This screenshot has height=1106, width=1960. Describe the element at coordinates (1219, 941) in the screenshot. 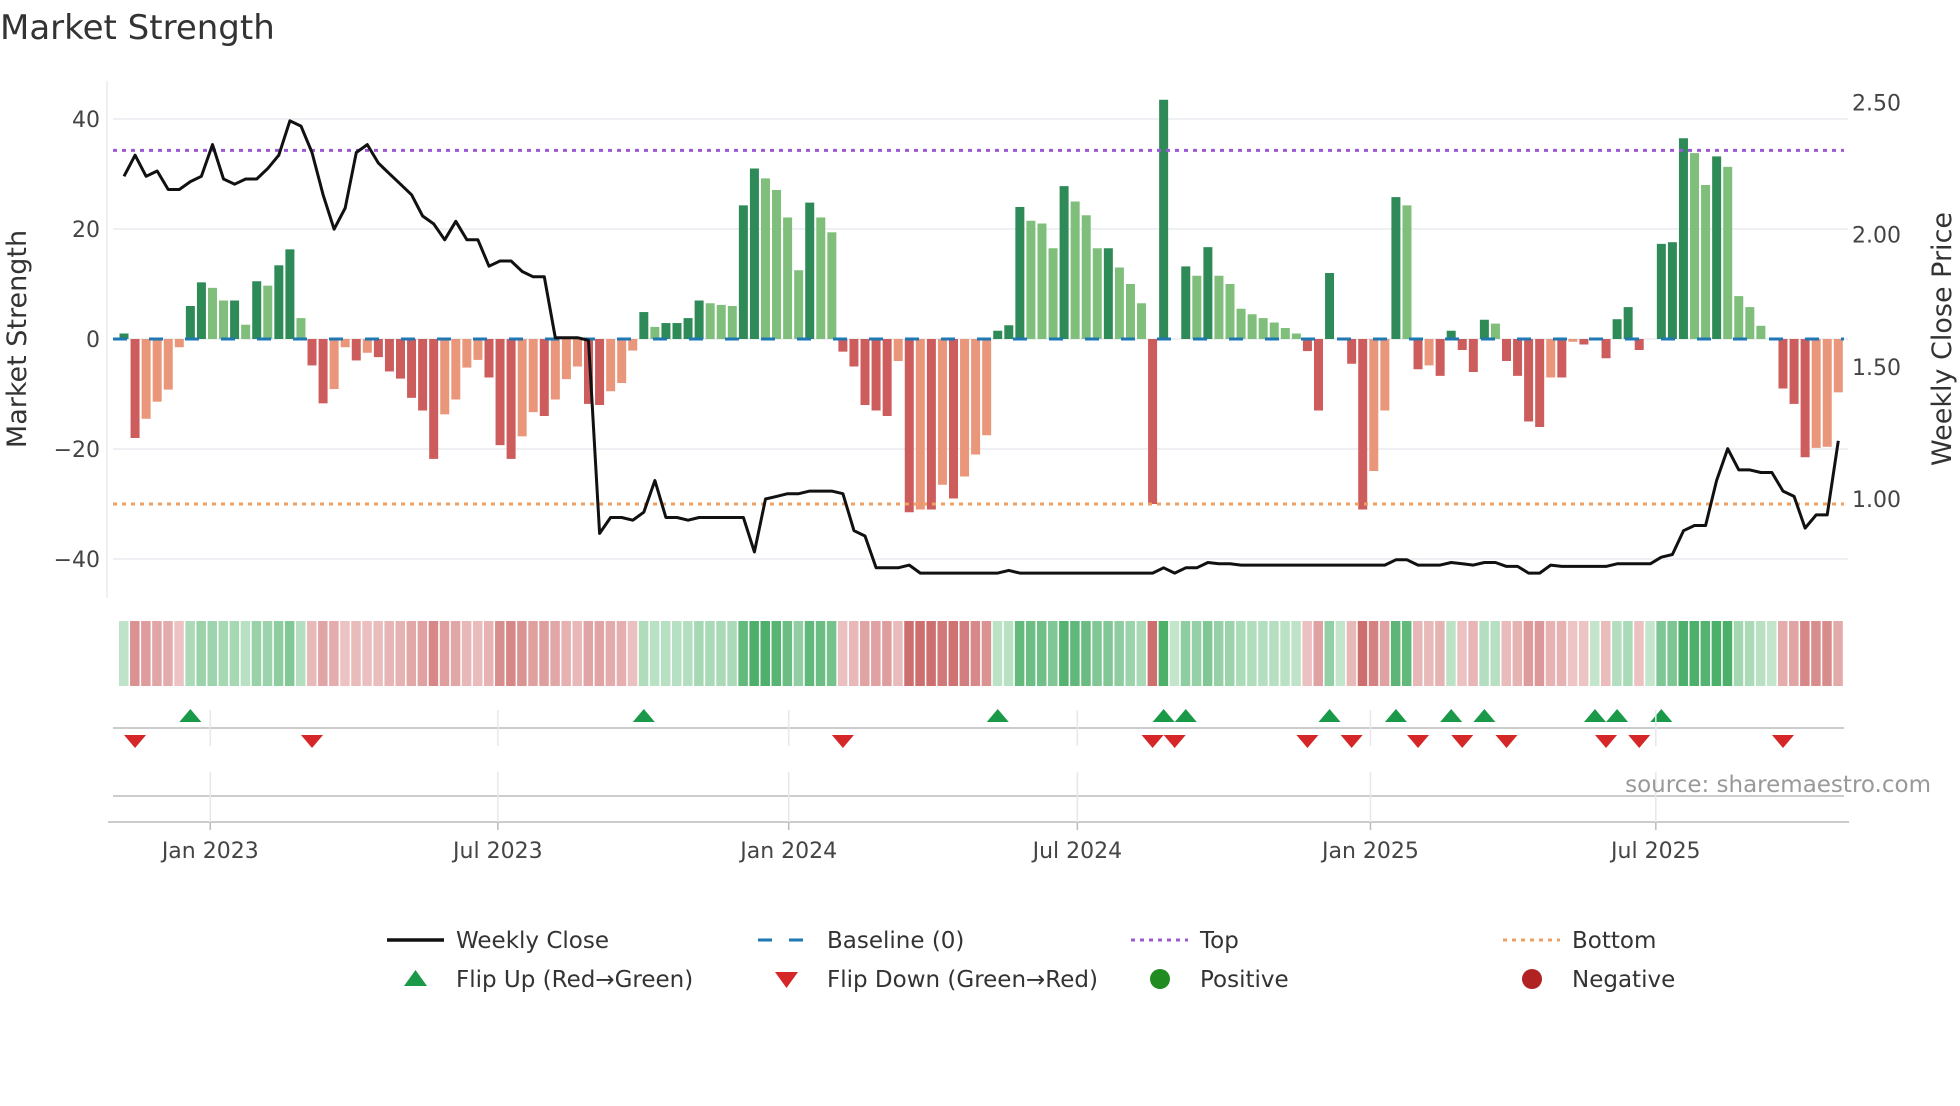

I see `legend-label-top: Top` at that location.